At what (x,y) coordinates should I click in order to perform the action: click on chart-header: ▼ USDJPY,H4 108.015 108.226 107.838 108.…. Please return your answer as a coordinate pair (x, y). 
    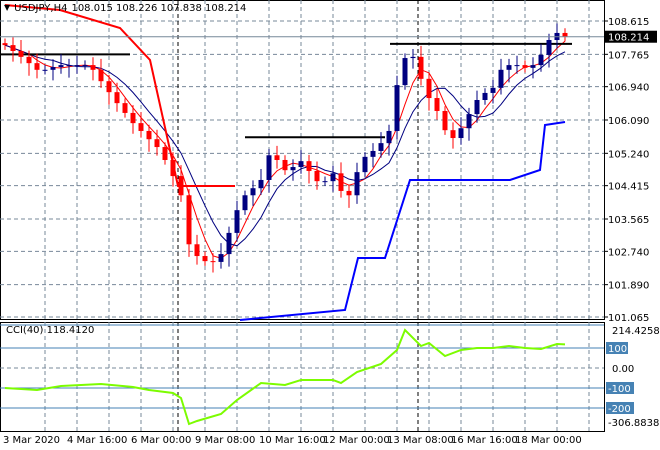
    Looking at the image, I should click on (125, 8).